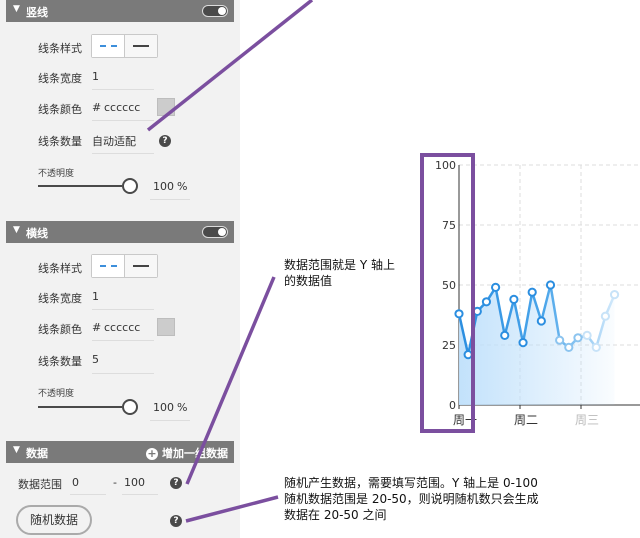 This screenshot has width=640, height=538. What do you see at coordinates (449, 345) in the screenshot?
I see `y-tick-label: 25` at bounding box center [449, 345].